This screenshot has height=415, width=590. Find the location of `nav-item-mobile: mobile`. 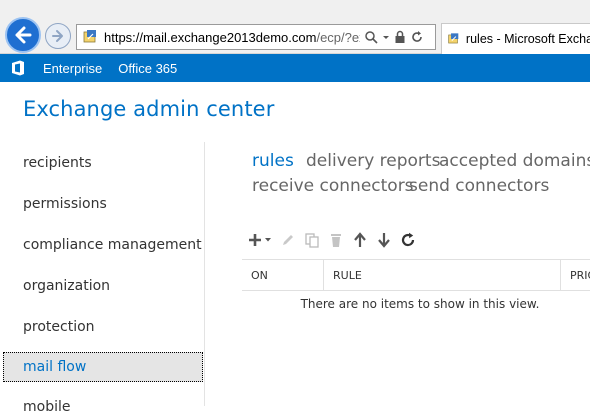

nav-item-mobile: mobile is located at coordinates (46, 407).